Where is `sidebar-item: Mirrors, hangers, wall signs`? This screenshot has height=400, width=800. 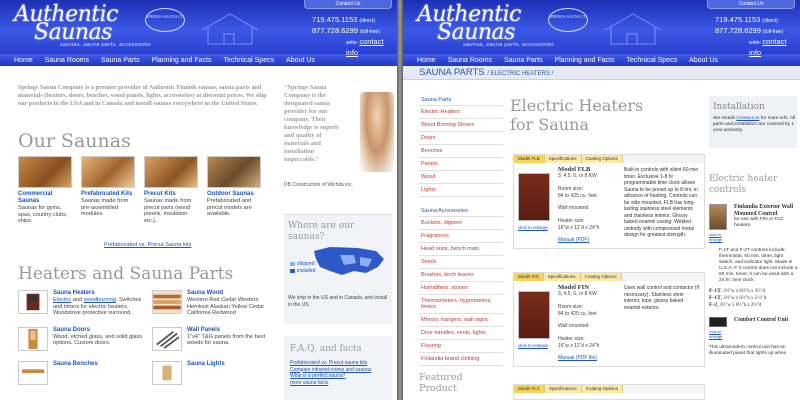 sidebar-item: Mirrors, hangers, wall signs is located at coordinates (461, 319).